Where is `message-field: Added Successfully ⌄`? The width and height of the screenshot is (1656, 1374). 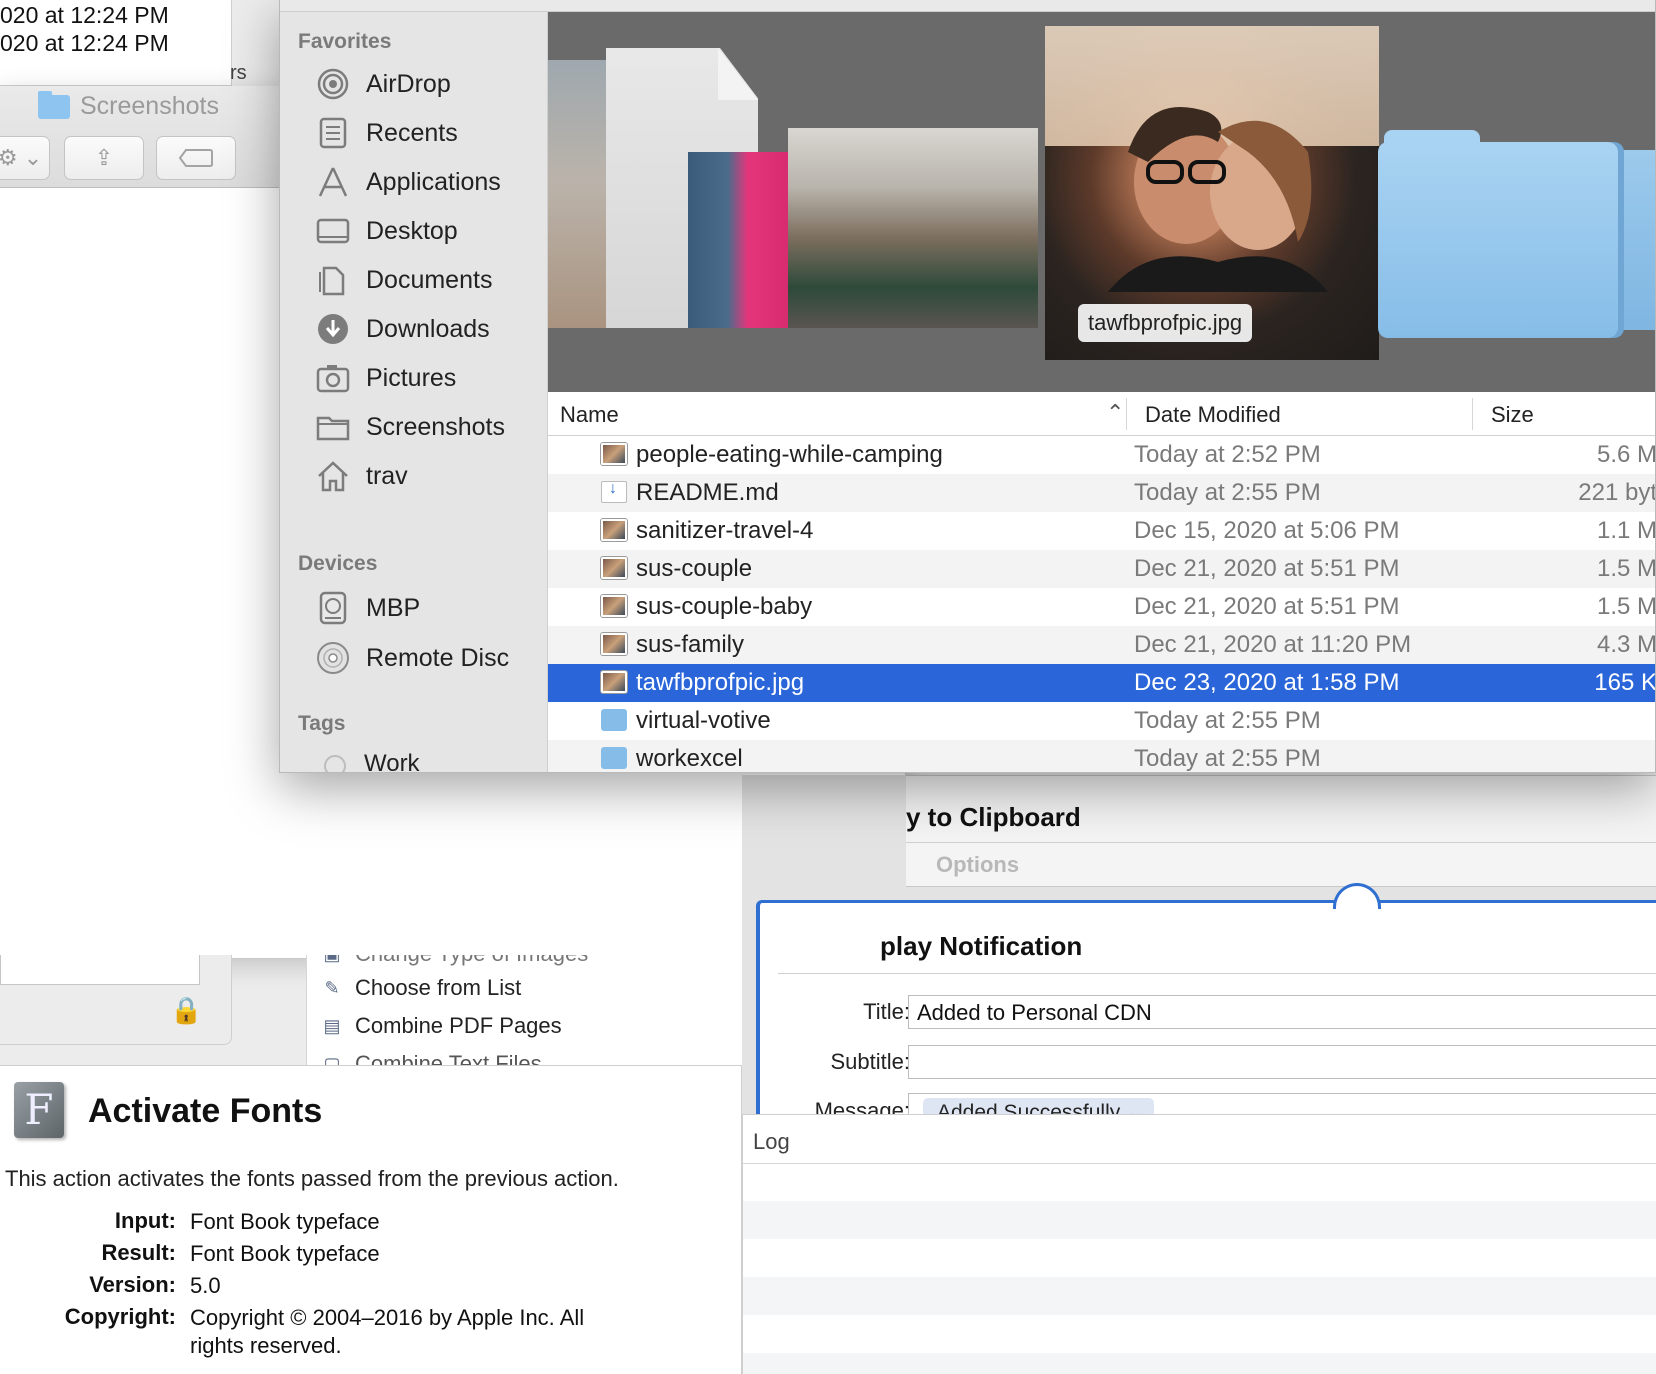
message-field: Added Successfully ⌄ is located at coordinates (1282, 1104).